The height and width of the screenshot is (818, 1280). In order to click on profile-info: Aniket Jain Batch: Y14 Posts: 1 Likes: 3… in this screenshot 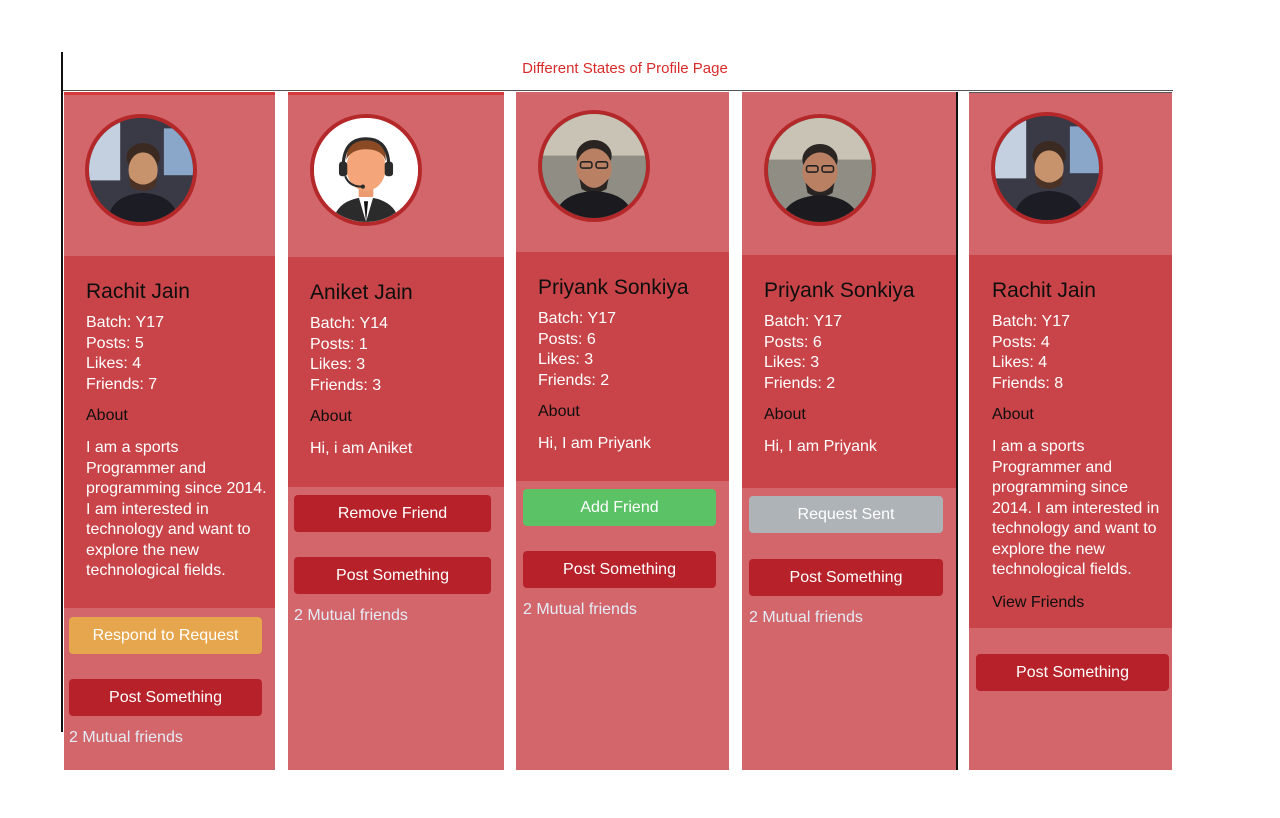, I will do `click(396, 372)`.